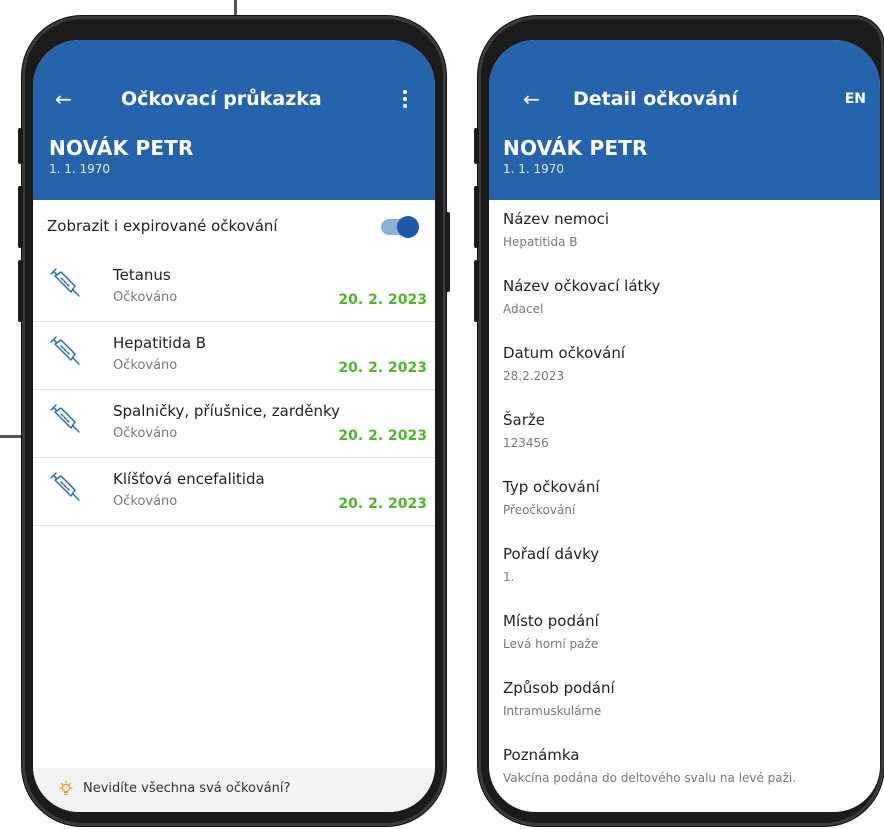  What do you see at coordinates (564, 353) in the screenshot?
I see `field-label: Datum očkování` at bounding box center [564, 353].